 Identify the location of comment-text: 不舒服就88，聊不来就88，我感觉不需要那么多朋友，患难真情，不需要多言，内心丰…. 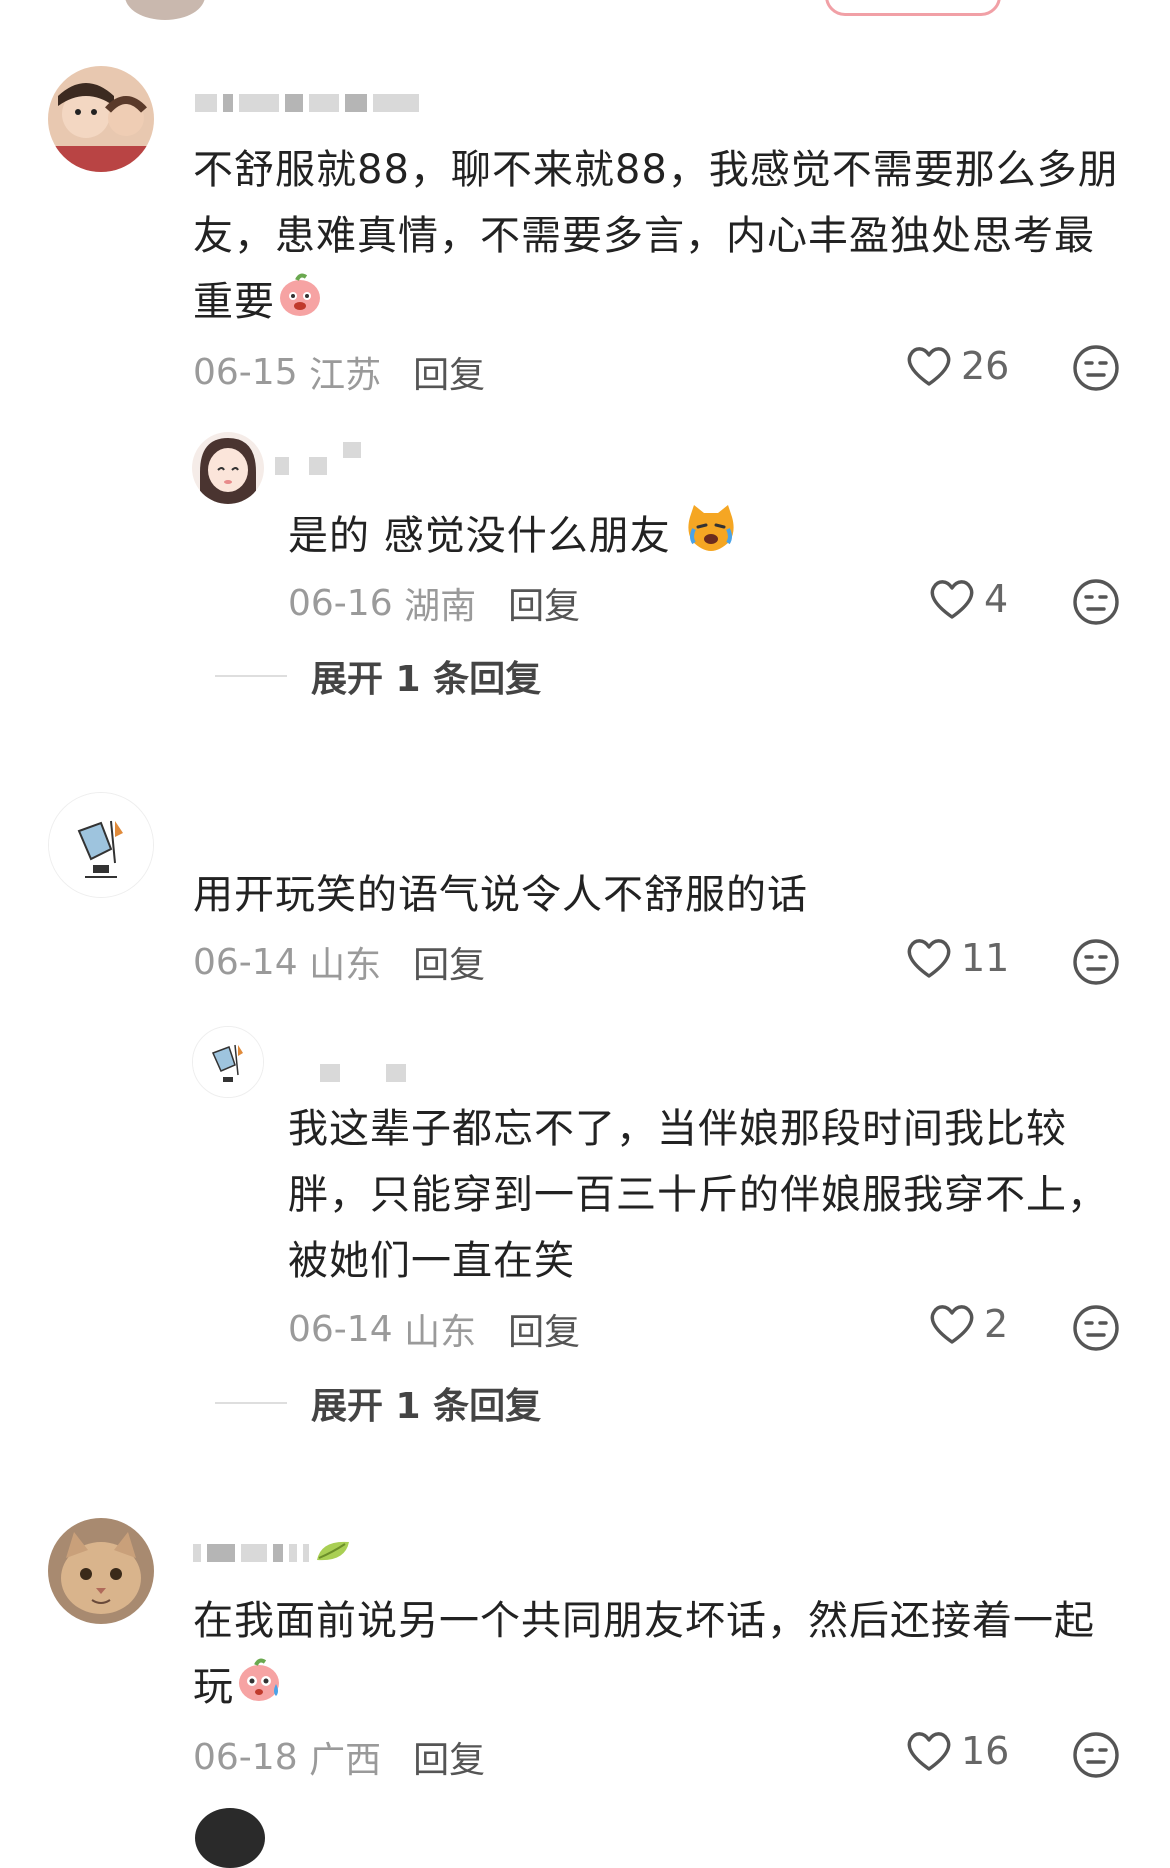
(660, 238).